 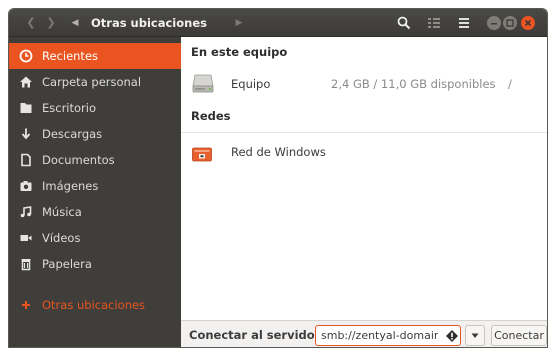 I want to click on trash-icon, so click(x=26, y=264).